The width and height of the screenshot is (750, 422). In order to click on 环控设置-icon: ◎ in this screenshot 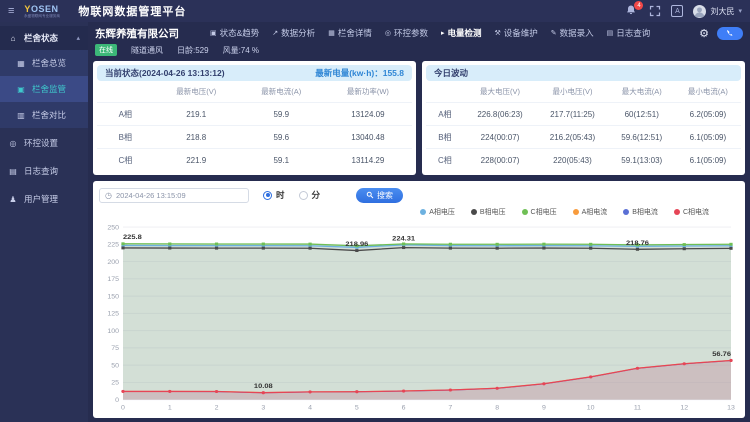, I will do `click(13, 143)`.